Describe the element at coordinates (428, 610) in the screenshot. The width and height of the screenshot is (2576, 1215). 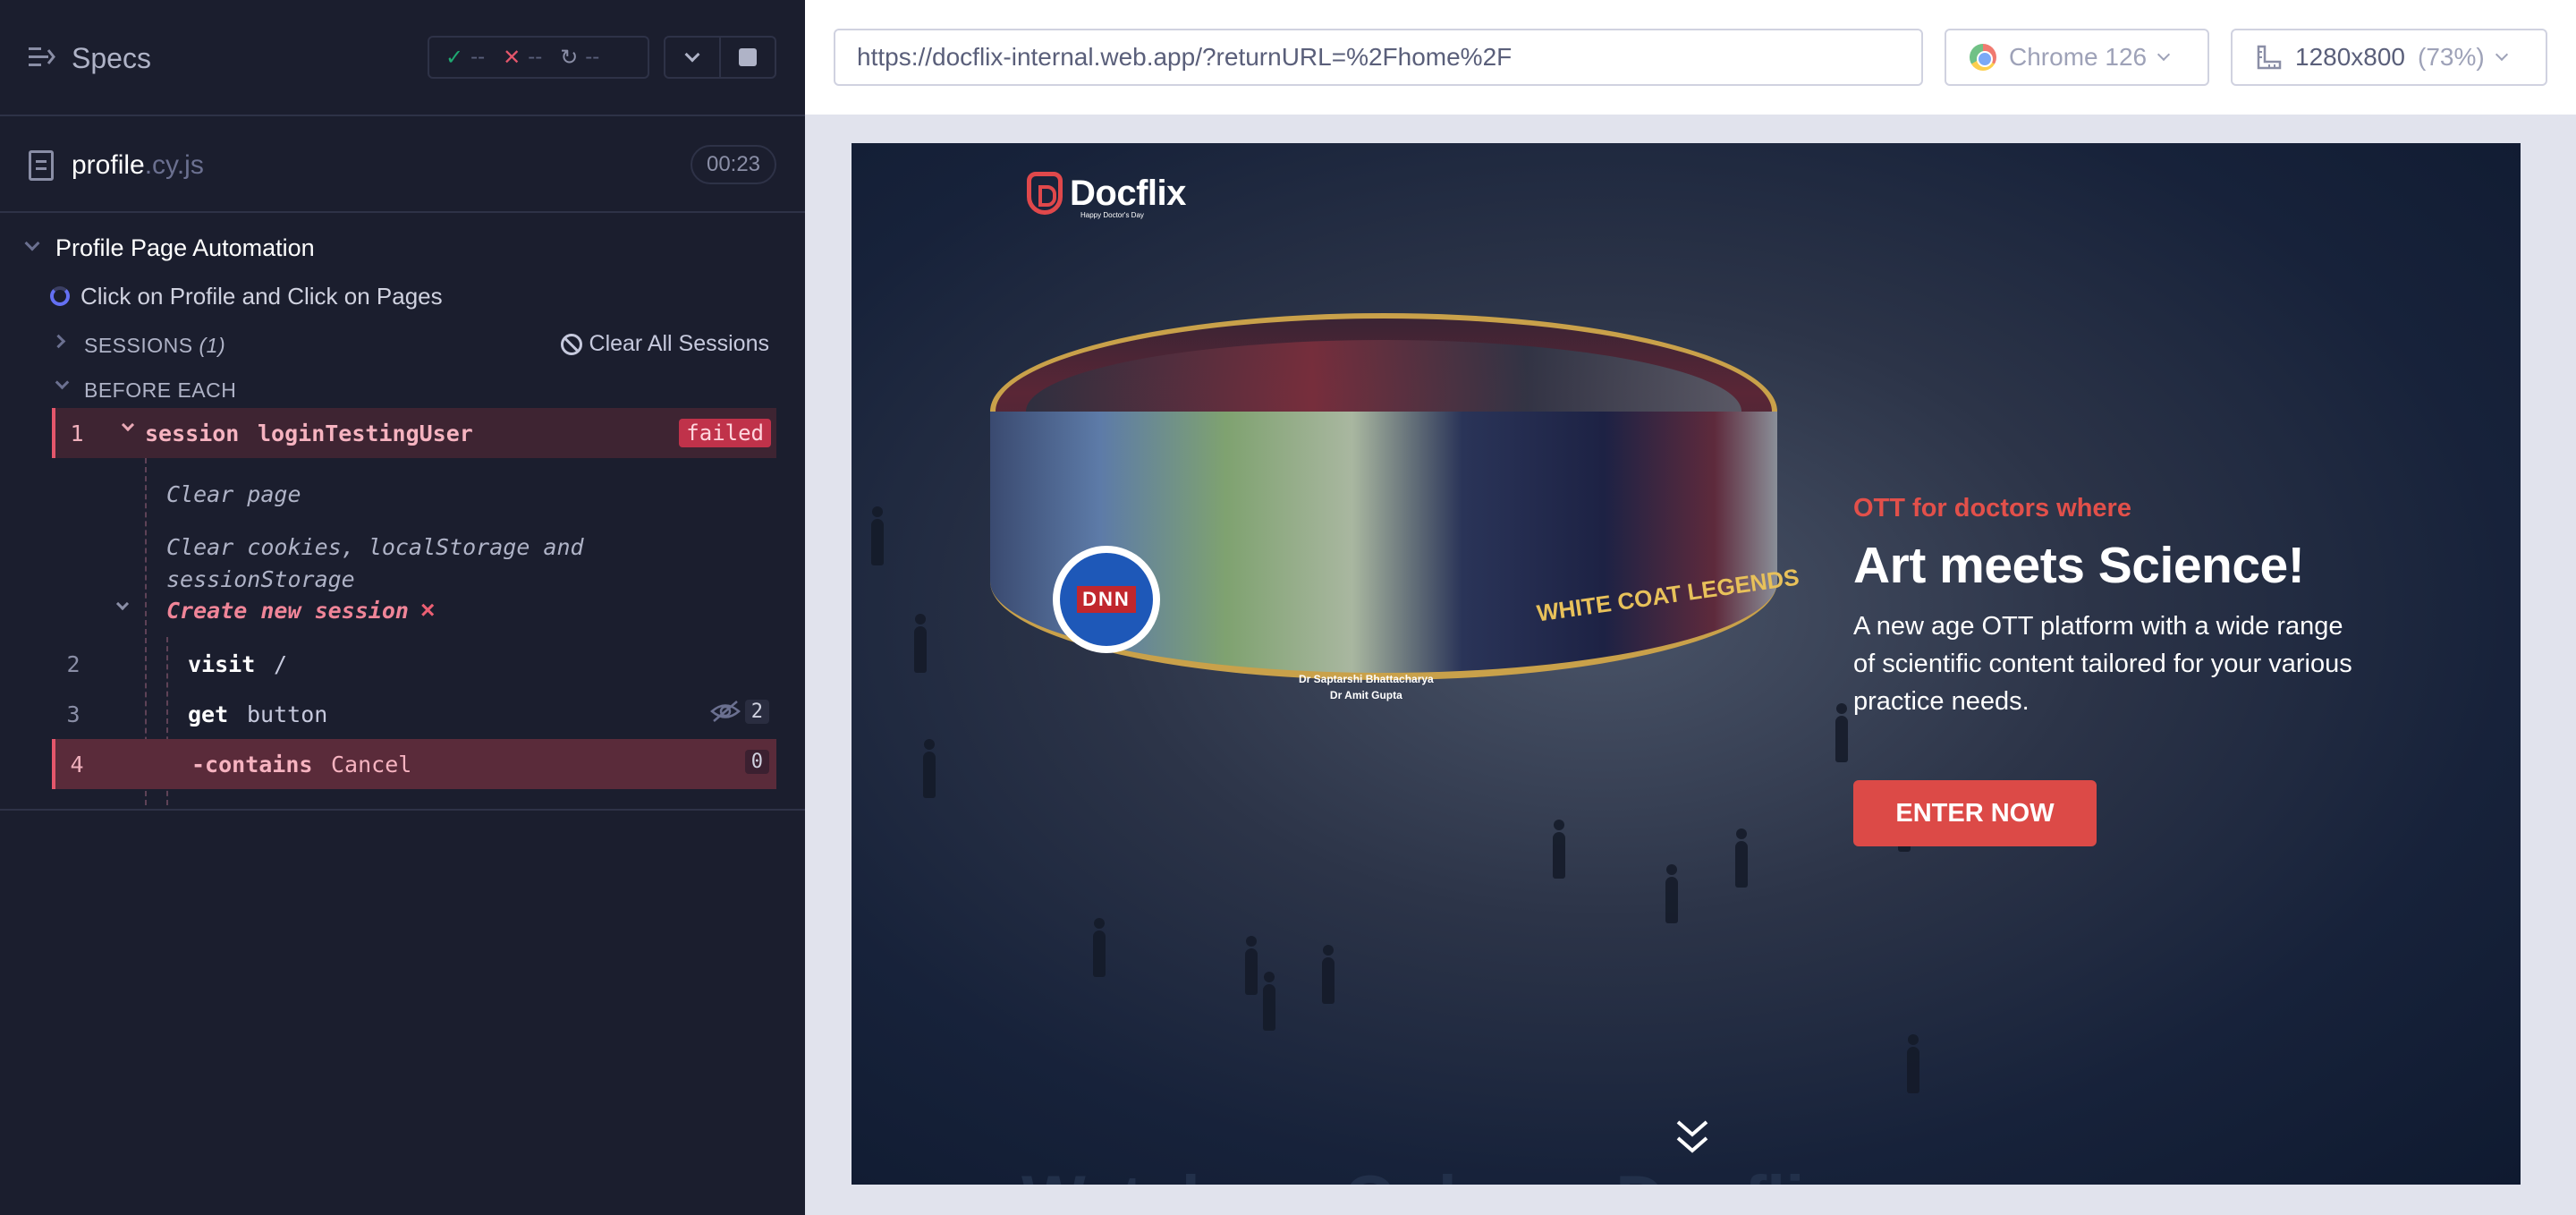
I see `error-x-icon: ×` at that location.